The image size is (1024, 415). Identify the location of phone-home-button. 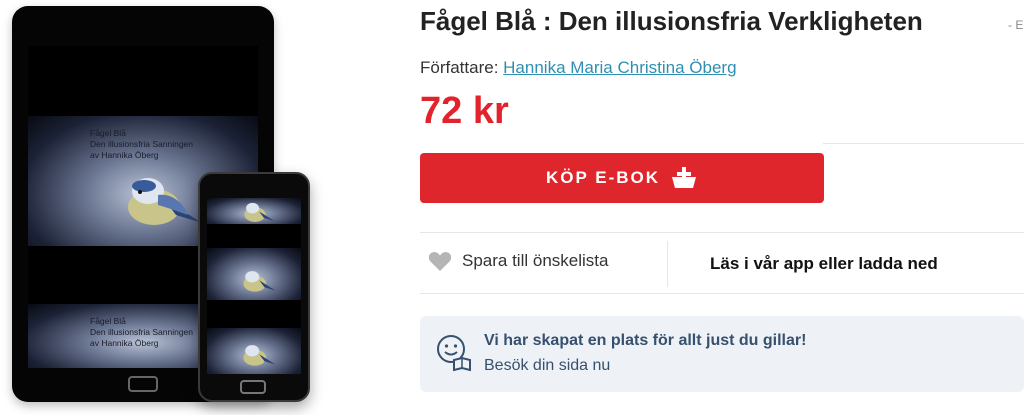
(253, 387).